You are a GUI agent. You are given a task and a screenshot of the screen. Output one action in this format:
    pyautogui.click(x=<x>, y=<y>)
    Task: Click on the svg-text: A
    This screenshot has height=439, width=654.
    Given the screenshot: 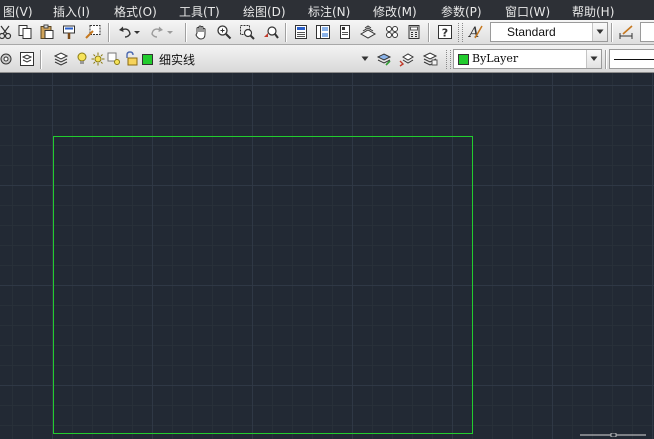 What is the action you would take?
    pyautogui.click(x=473, y=32)
    